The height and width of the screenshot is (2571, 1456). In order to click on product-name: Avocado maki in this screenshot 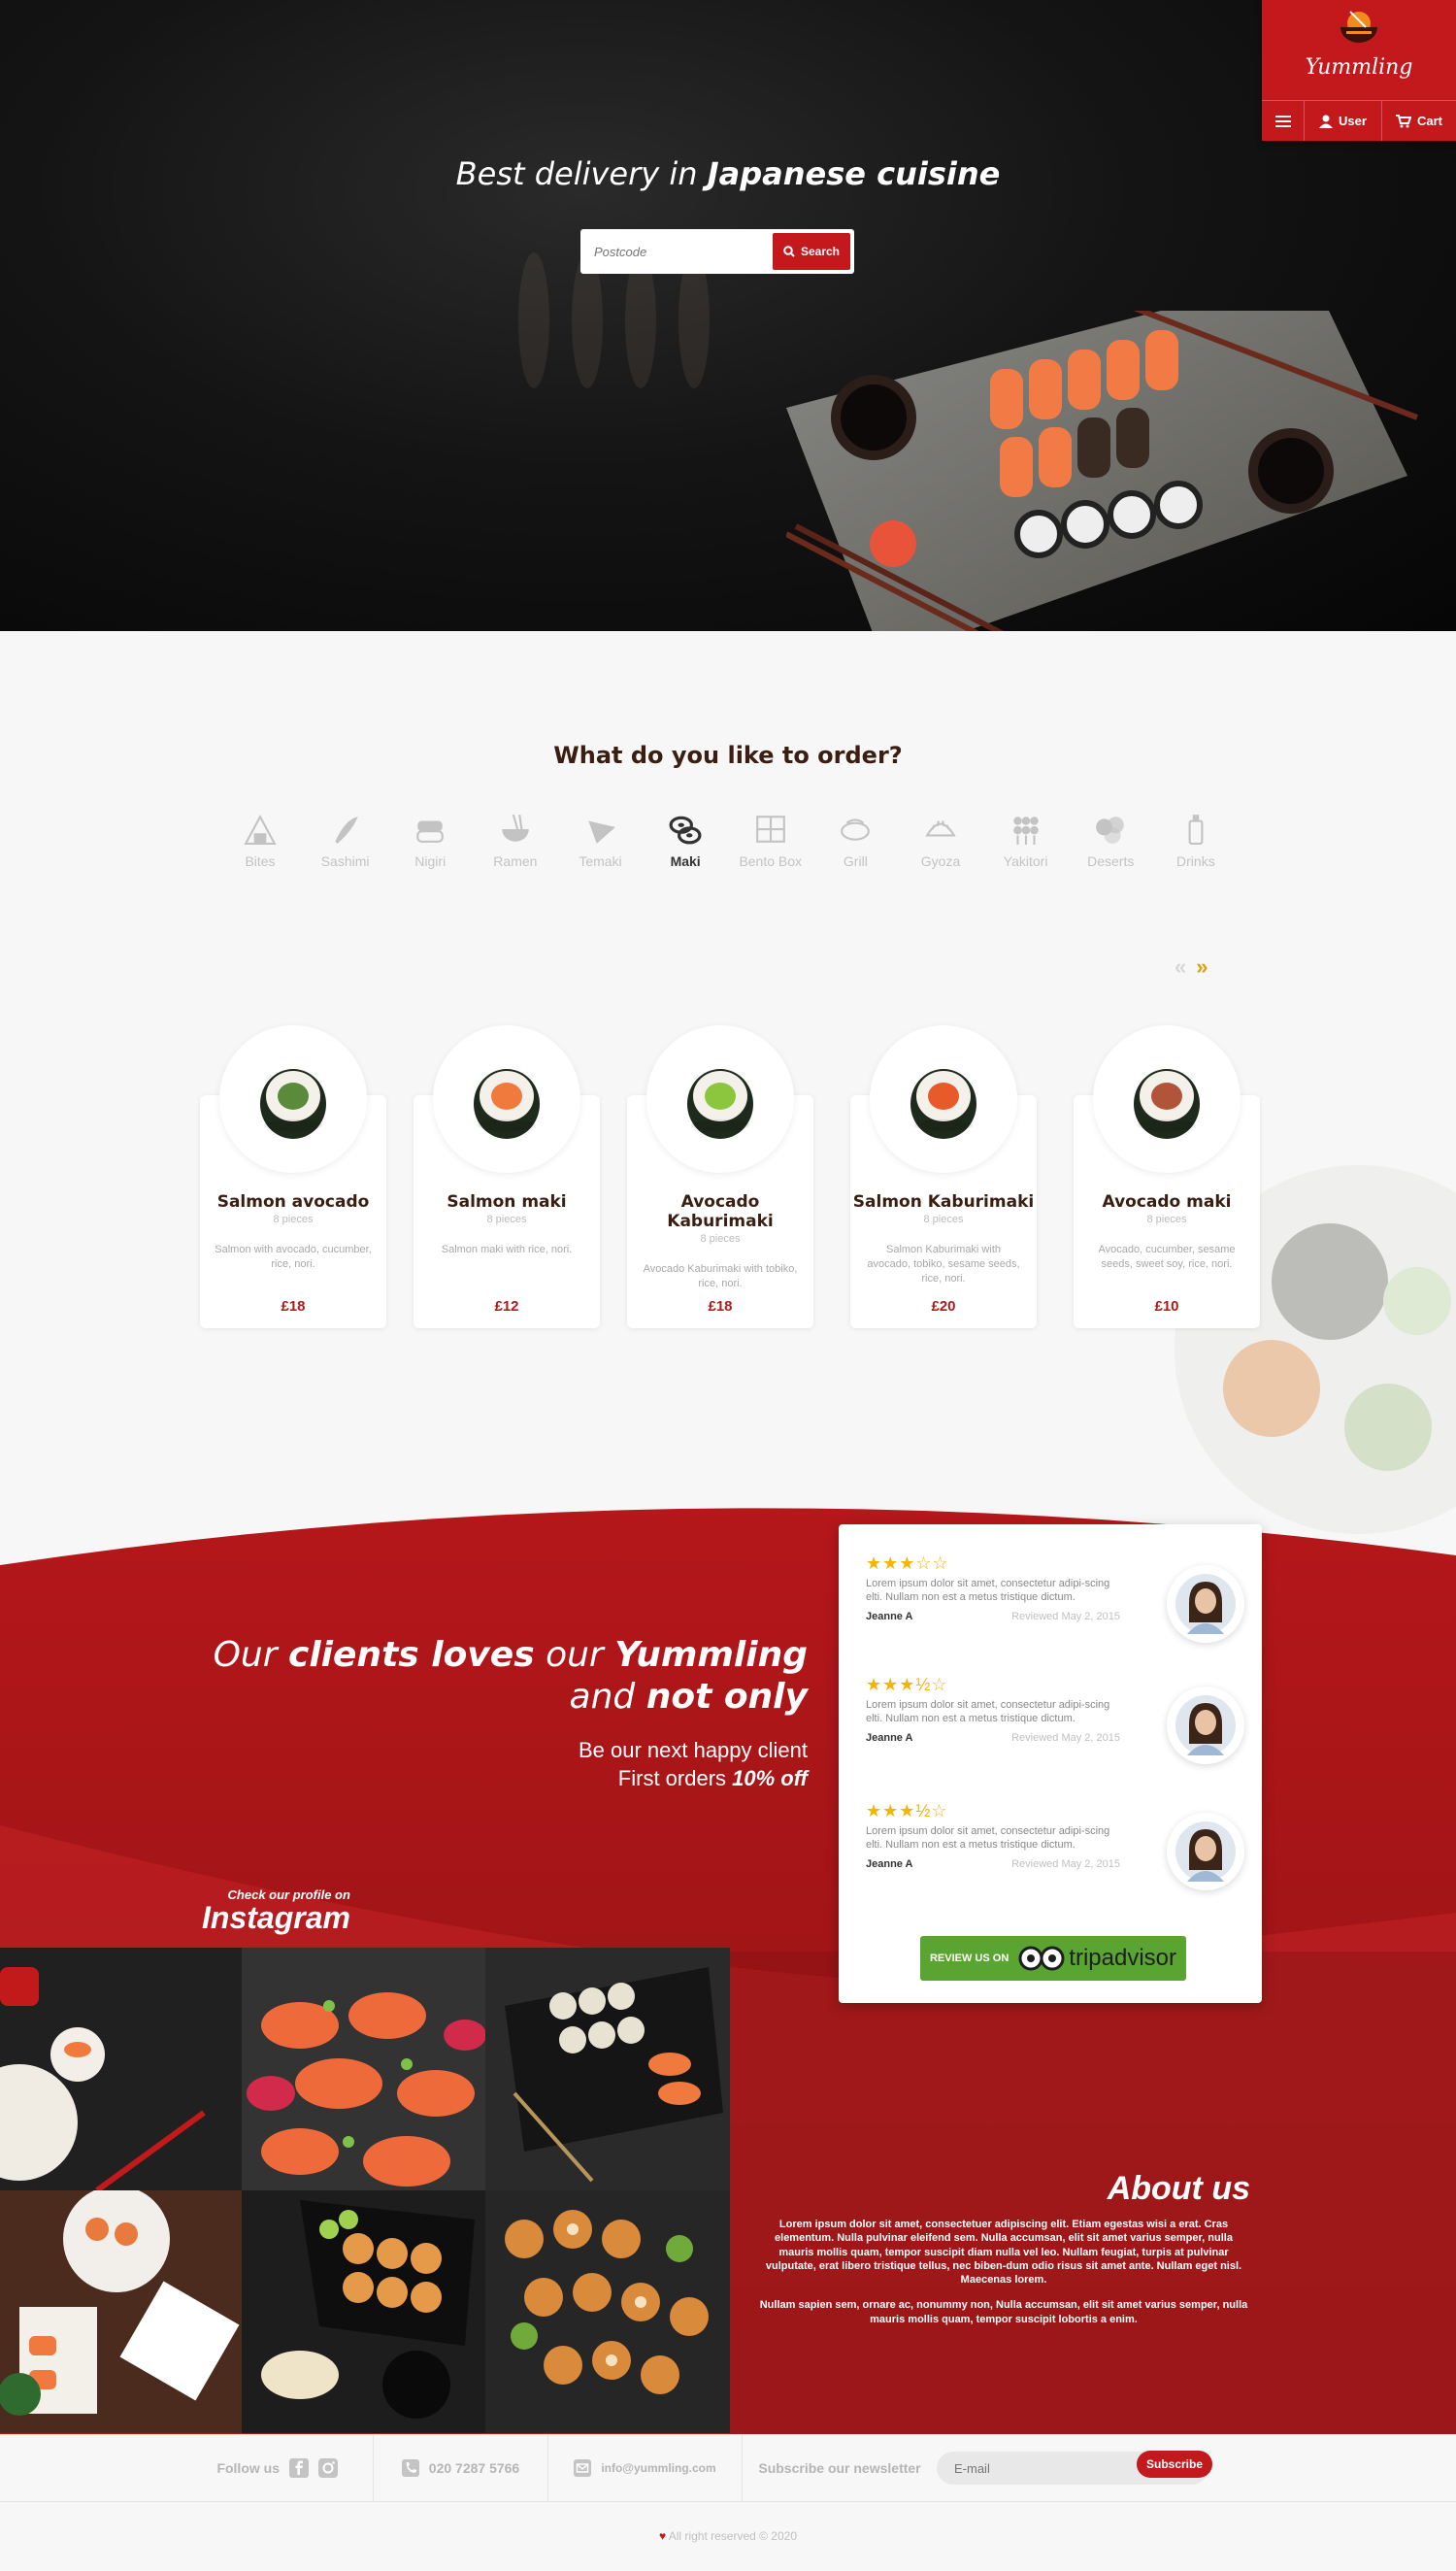, I will do `click(1167, 1202)`.